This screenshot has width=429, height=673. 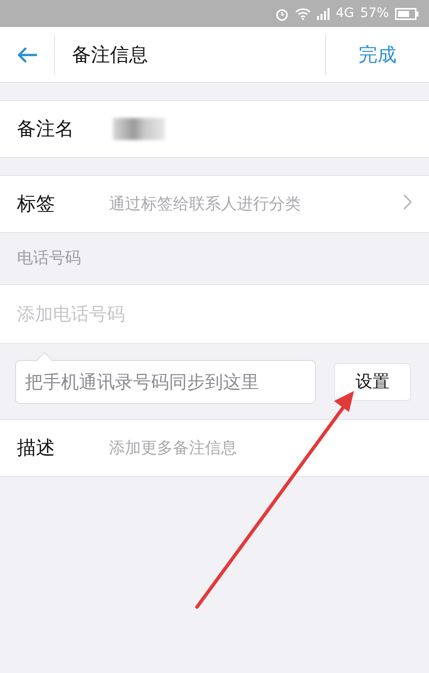 I want to click on page-title: 备注信息, so click(x=110, y=55).